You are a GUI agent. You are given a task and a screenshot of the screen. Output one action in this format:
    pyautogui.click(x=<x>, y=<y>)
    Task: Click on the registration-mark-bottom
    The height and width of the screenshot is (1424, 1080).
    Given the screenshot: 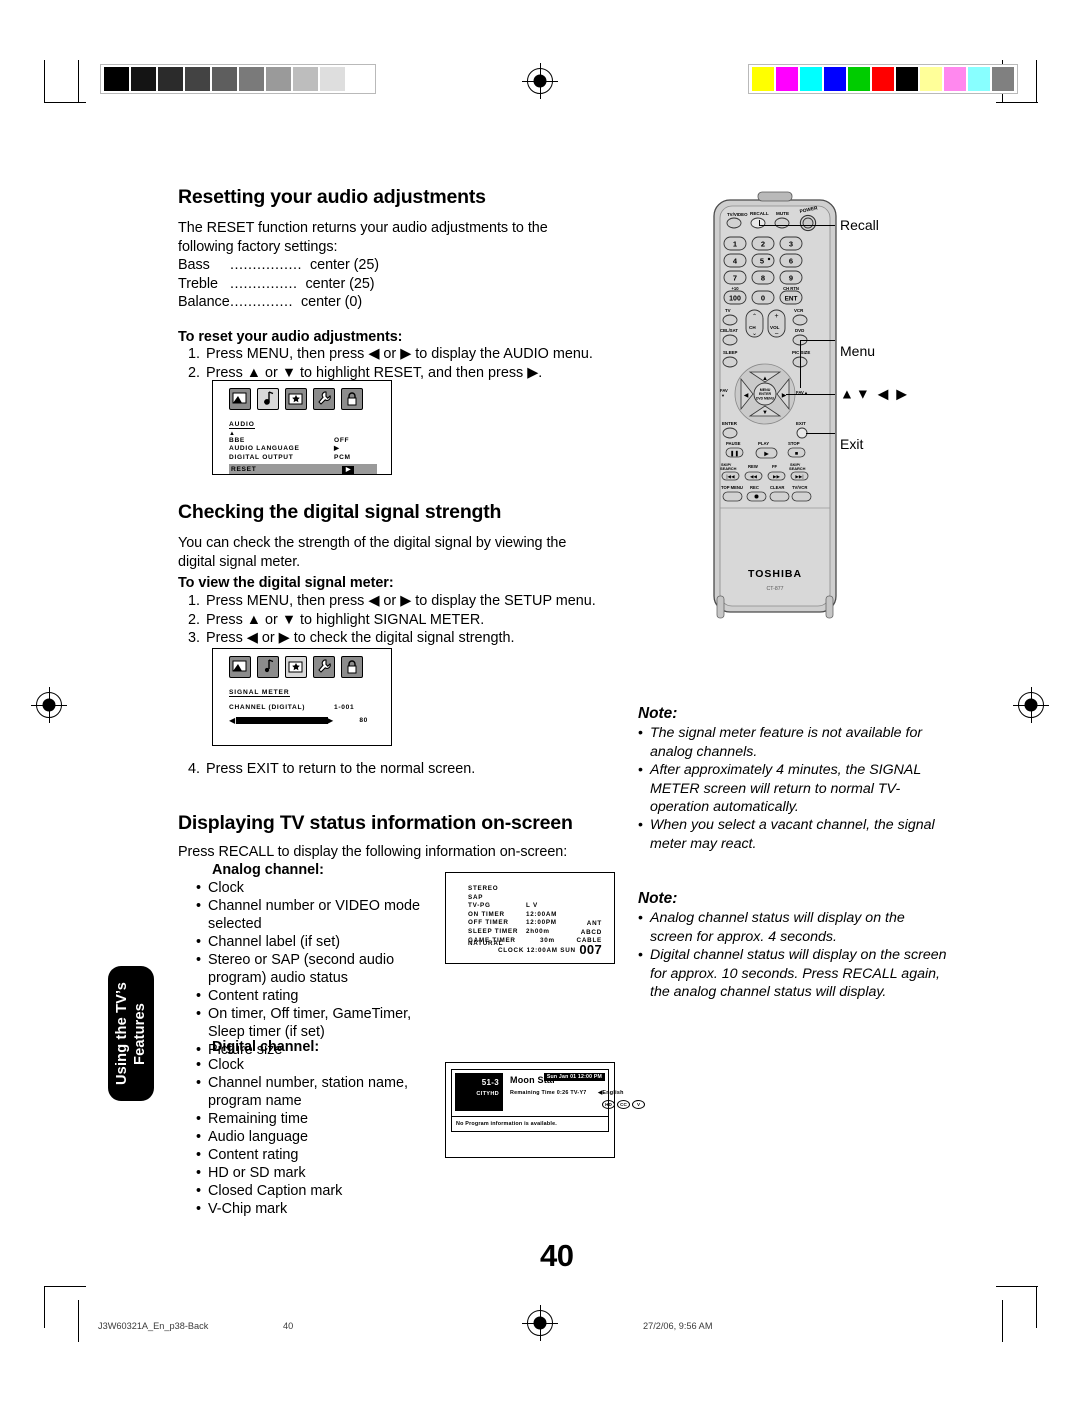 What is the action you would take?
    pyautogui.click(x=540, y=1323)
    